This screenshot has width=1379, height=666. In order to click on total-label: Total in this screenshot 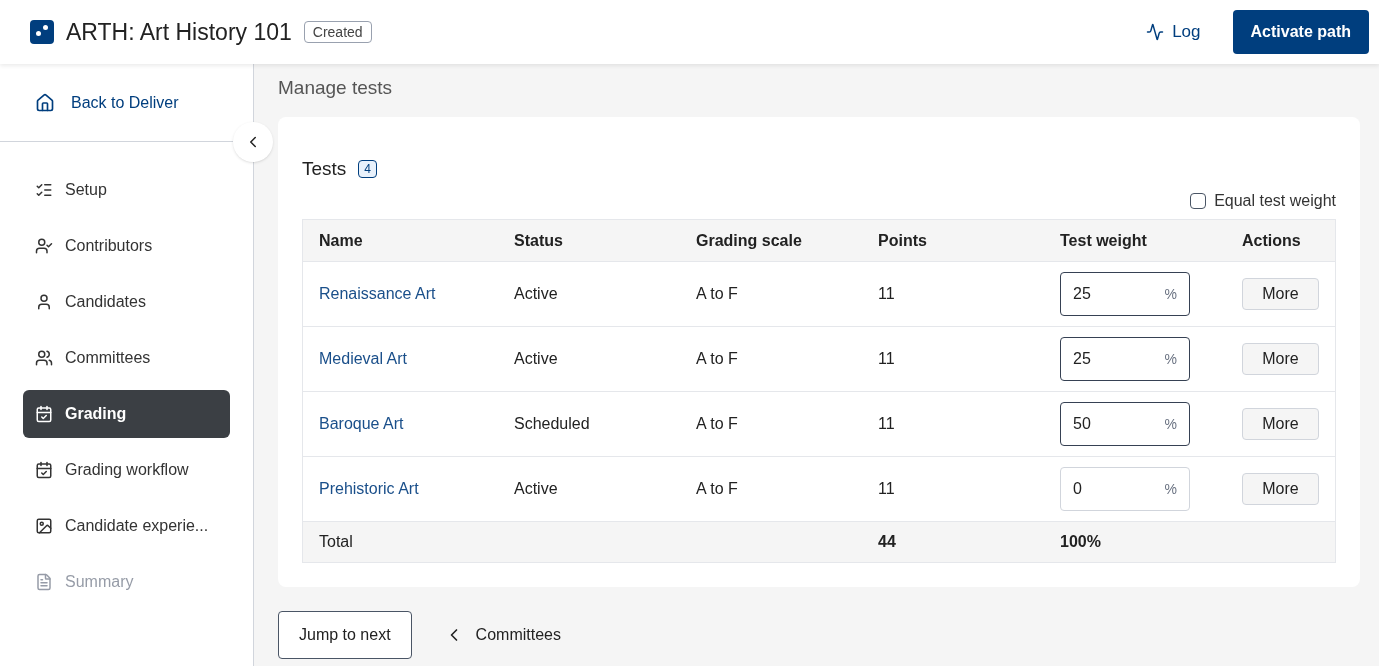, I will do `click(336, 542)`.